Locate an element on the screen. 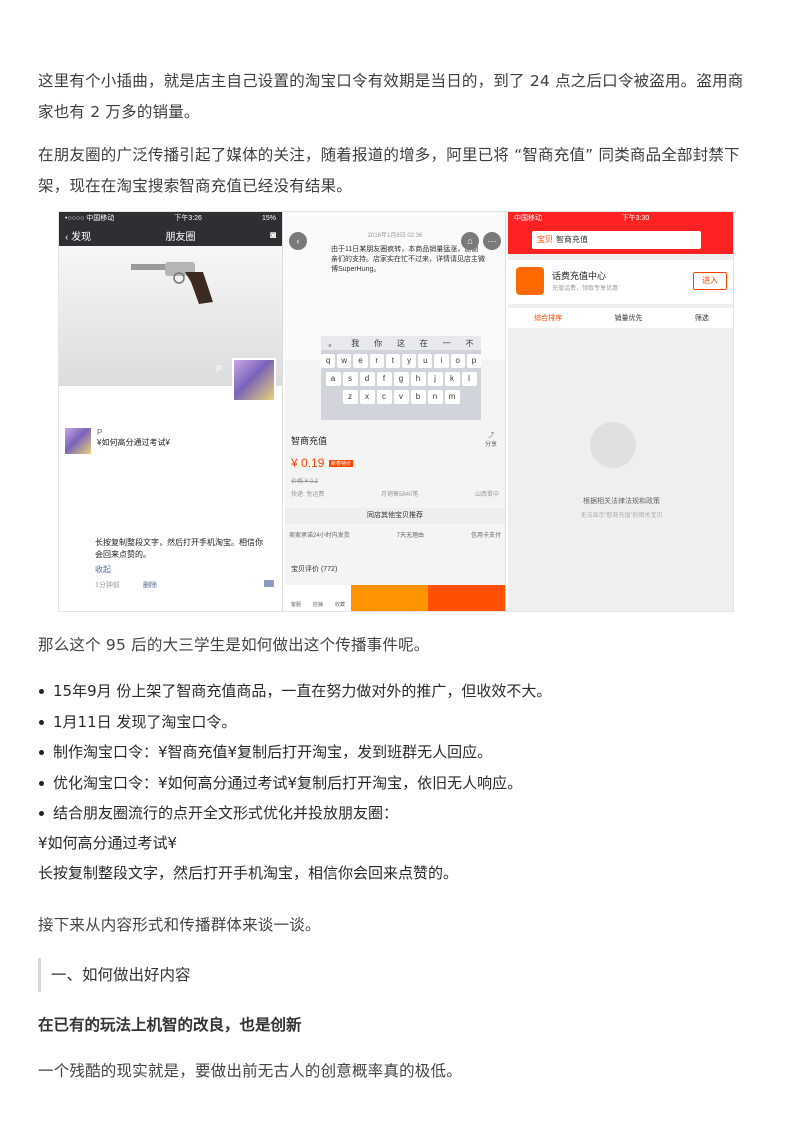 Image resolution: width=792 pixels, height=1121 pixels. shipping-row: 快递: 免运费 月销售5840笔 山西晋中 is located at coordinates (395, 493).